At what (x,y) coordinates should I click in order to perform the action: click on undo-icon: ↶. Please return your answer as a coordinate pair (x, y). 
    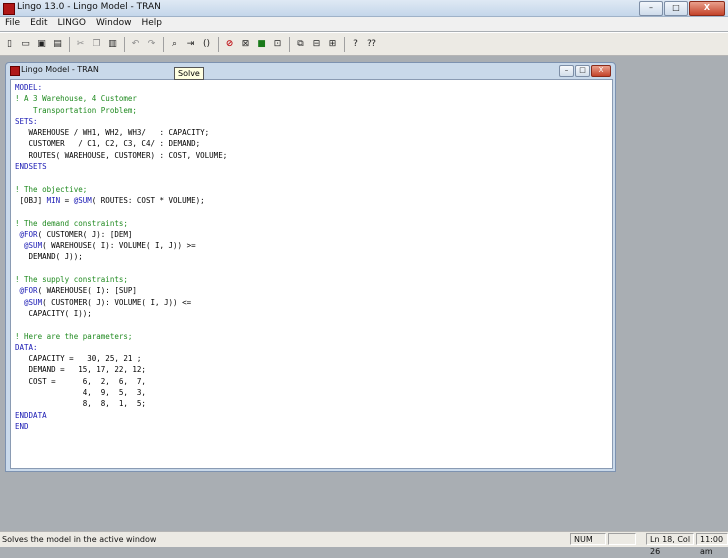
    Looking at the image, I should click on (135, 44).